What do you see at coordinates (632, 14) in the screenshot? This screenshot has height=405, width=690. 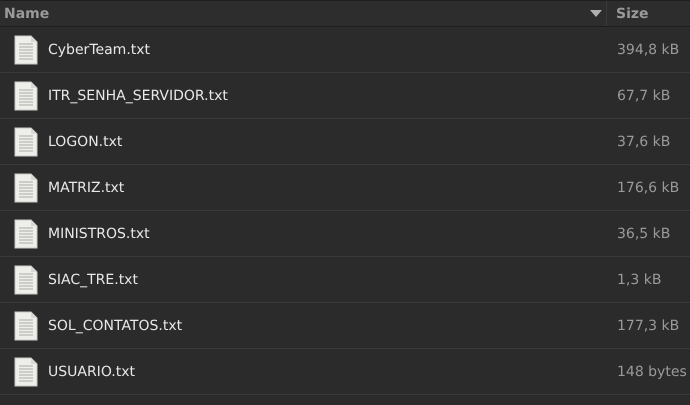 I see `column-header: Size` at bounding box center [632, 14].